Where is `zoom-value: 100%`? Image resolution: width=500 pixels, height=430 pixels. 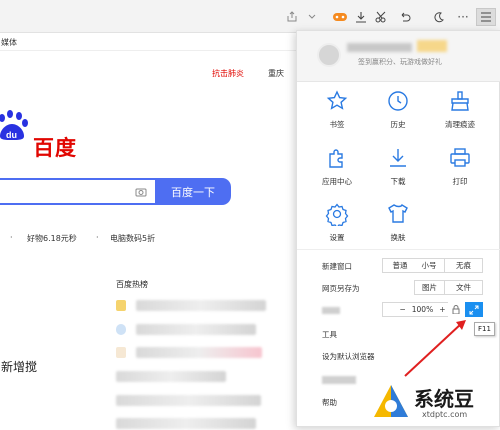 zoom-value: 100% is located at coordinates (422, 309).